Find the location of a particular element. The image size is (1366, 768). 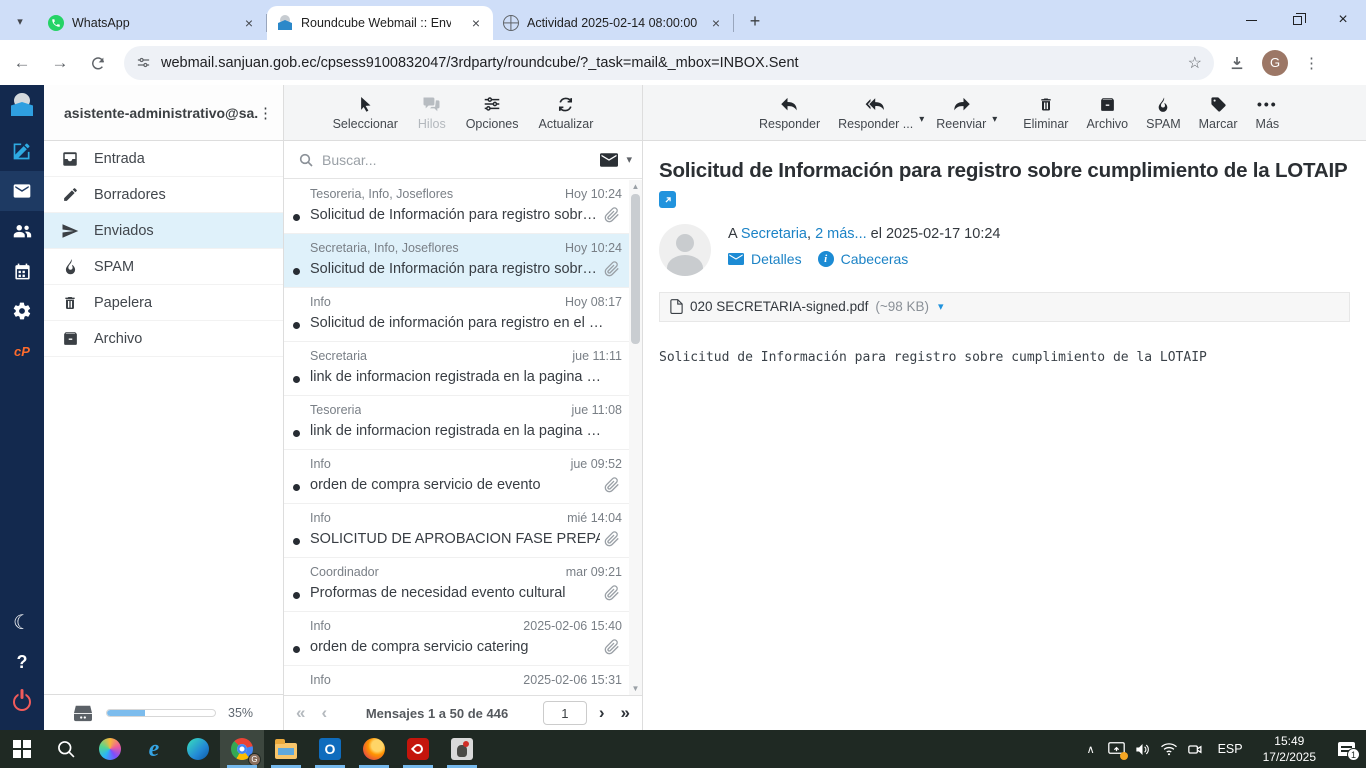

delete-button: Eliminar is located at coordinates (1045, 112).